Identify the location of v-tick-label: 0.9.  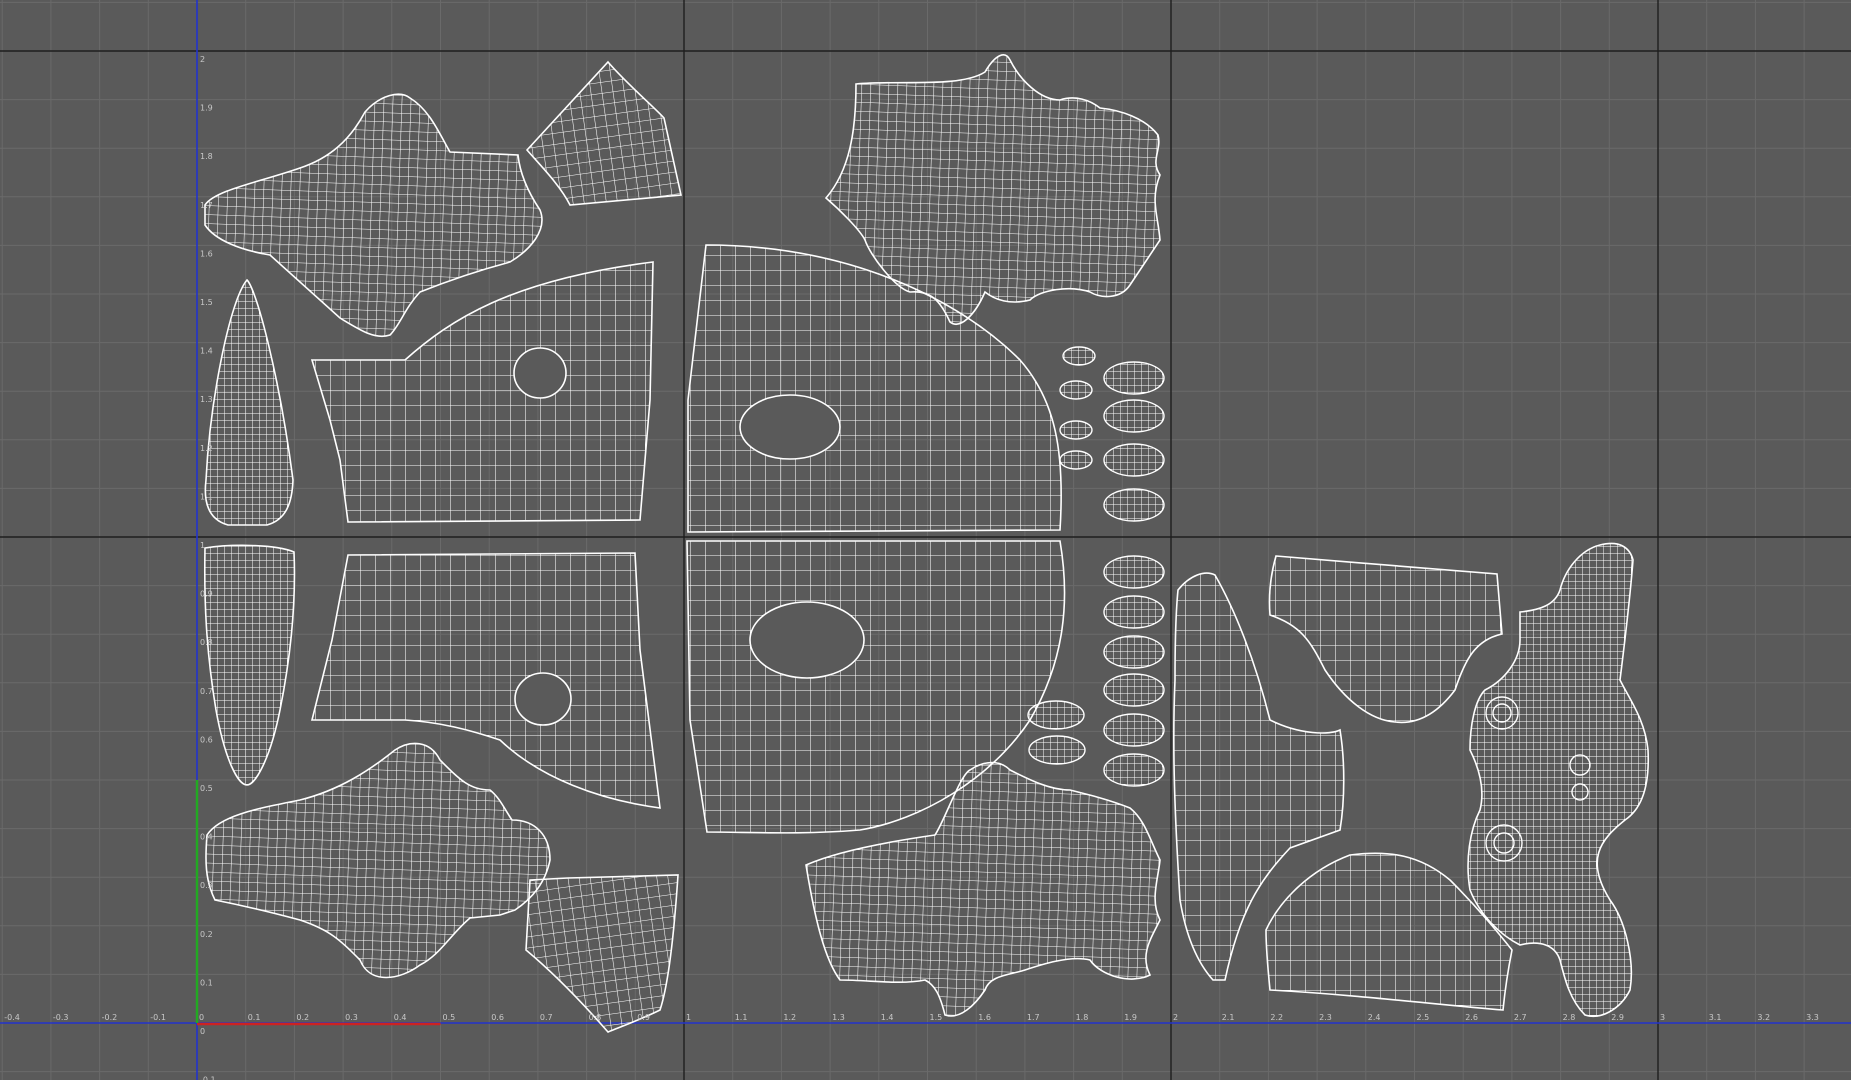
(206, 594).